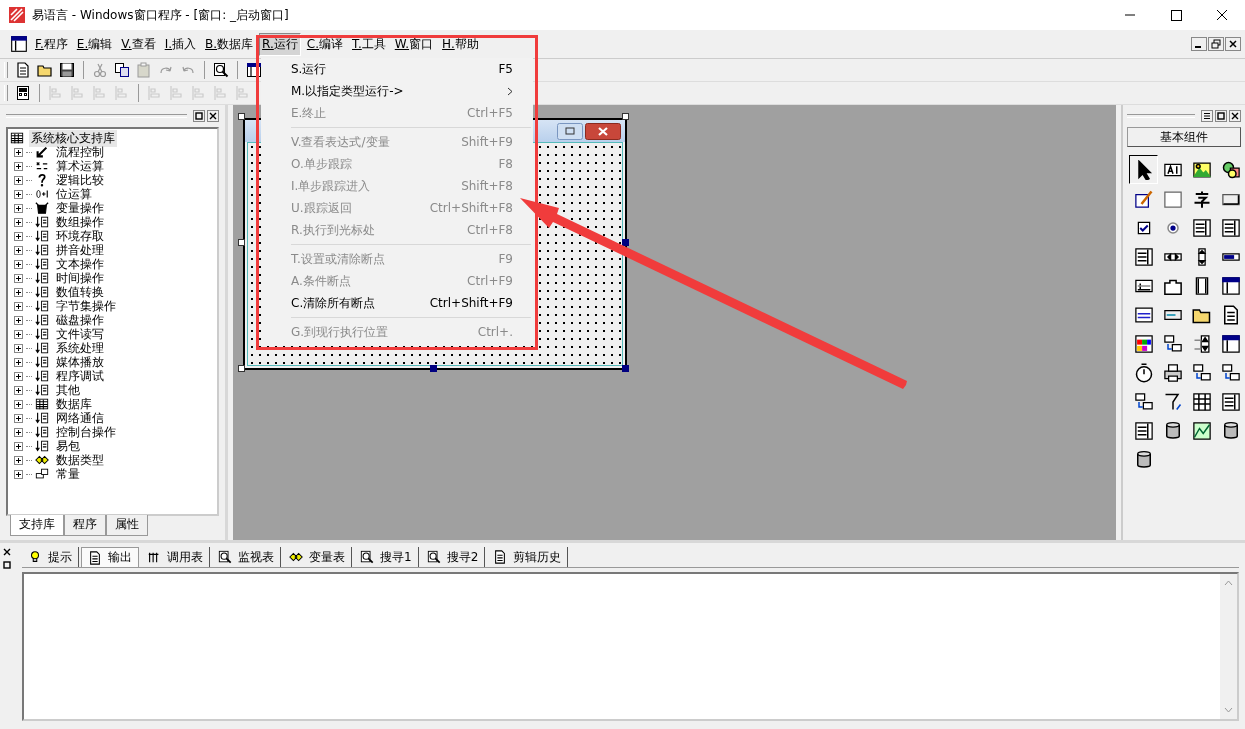  Describe the element at coordinates (110, 557) in the screenshot. I see `panel-tab: 输出` at that location.